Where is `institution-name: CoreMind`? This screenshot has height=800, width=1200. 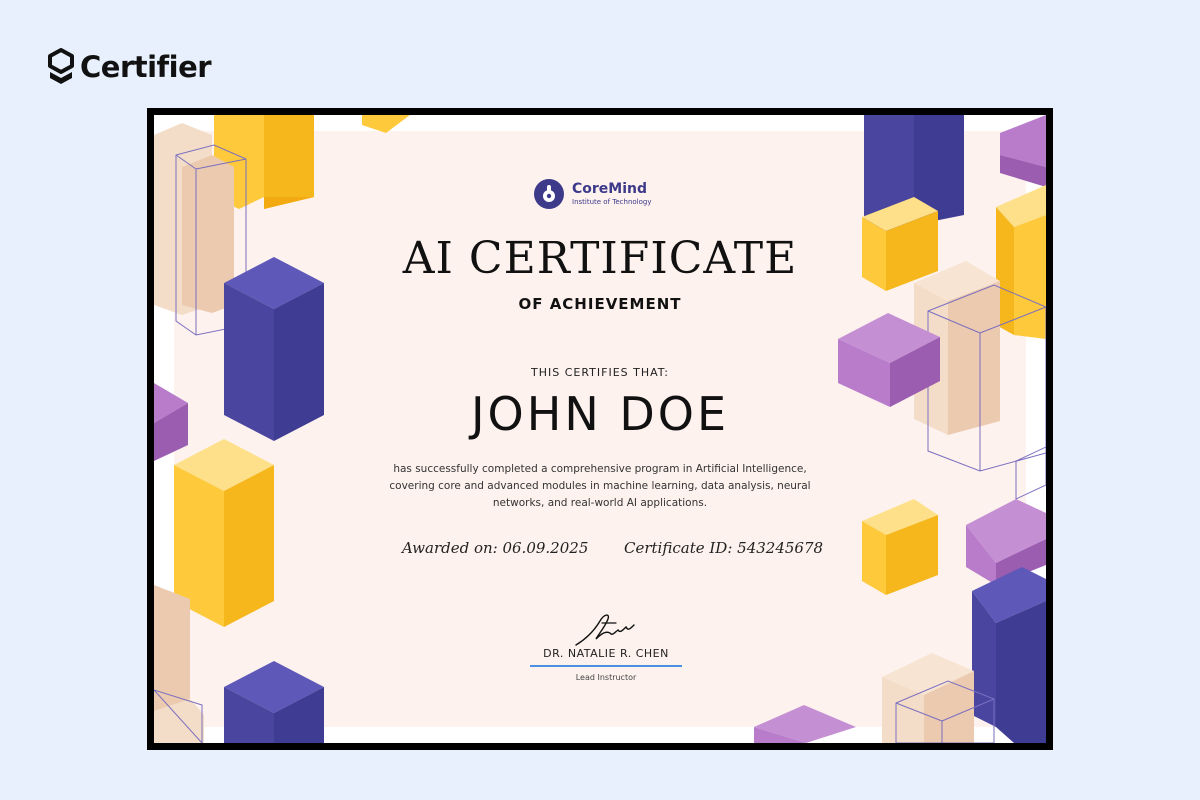
institution-name: CoreMind is located at coordinates (610, 189).